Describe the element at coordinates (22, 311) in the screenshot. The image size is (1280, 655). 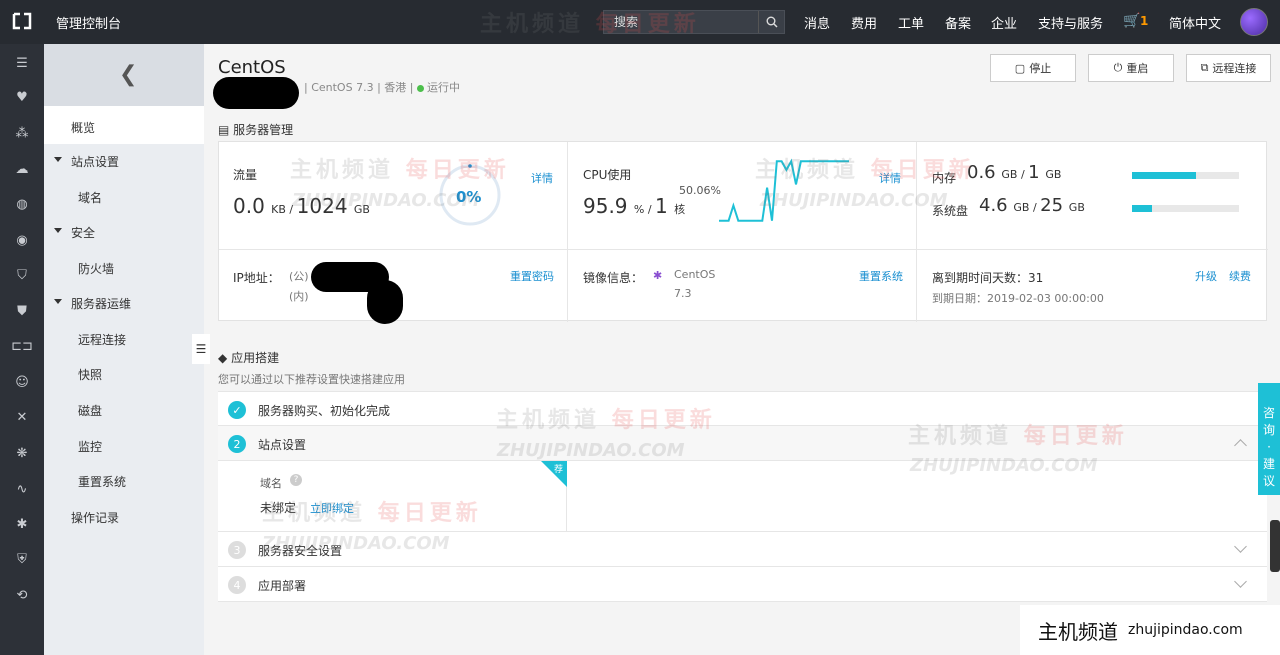
I see `shield-check-icon: ⛊` at that location.